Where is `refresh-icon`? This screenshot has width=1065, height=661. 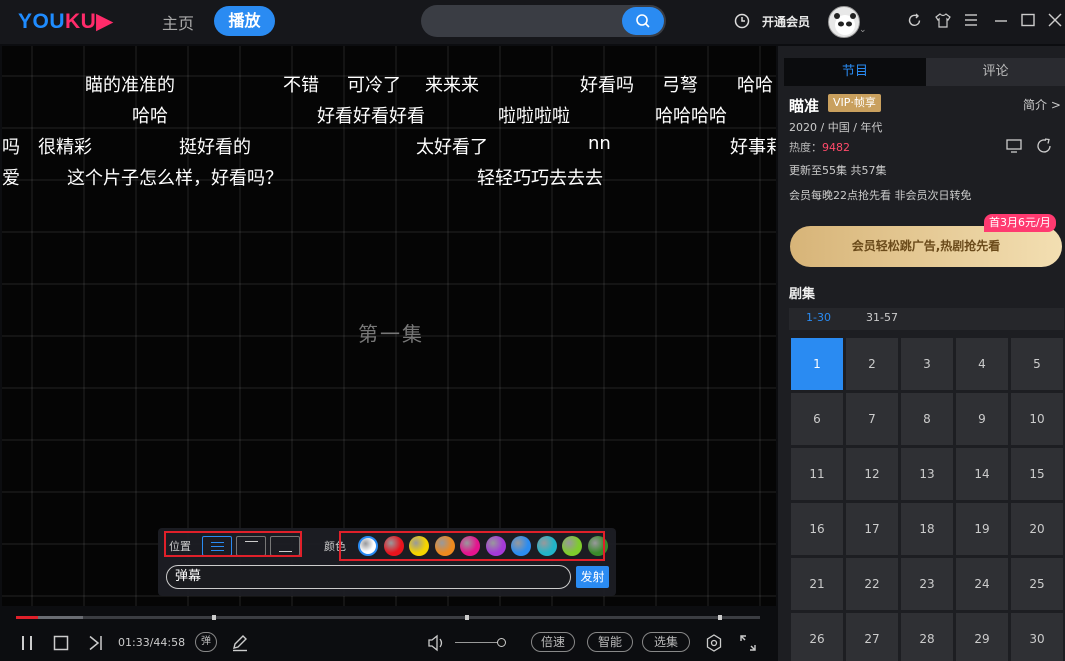 refresh-icon is located at coordinates (914, 20).